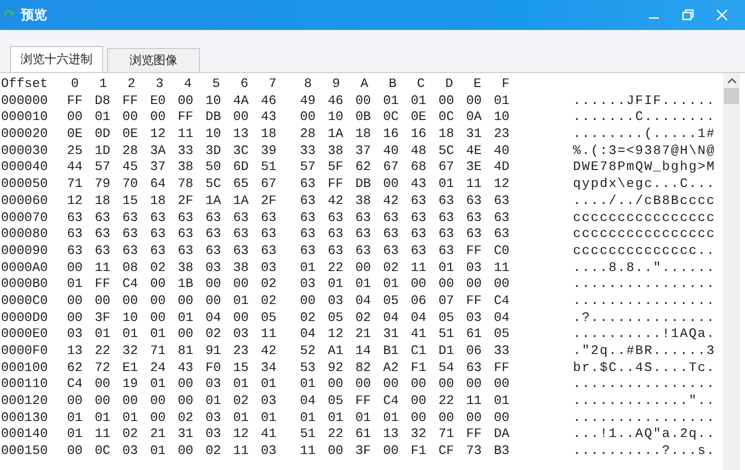 This screenshot has height=470, width=745. Describe the element at coordinates (130, 151) in the screenshot. I see `byte-cell-text: 28` at that location.